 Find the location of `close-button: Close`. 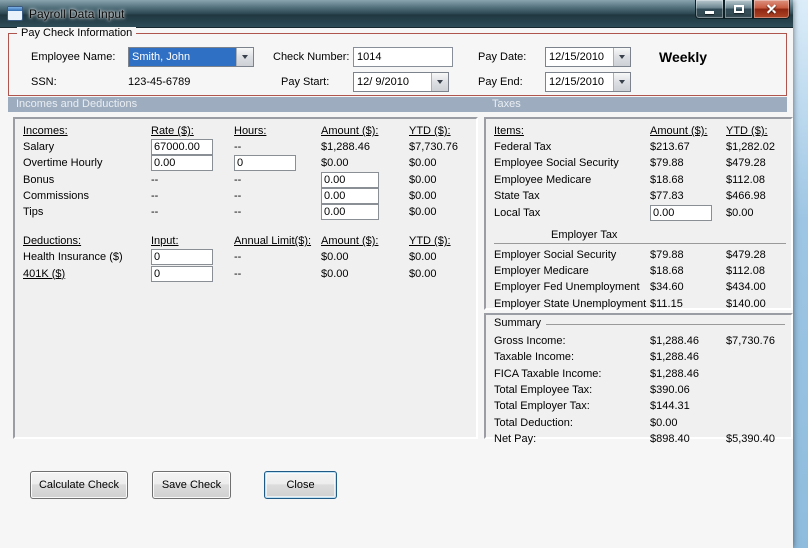

close-button: Close is located at coordinates (300, 485).